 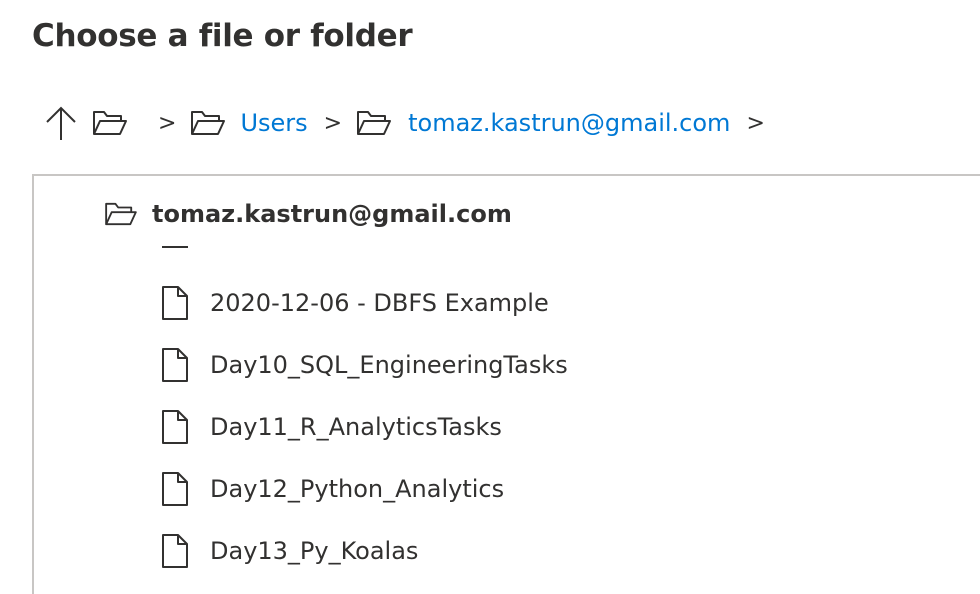 What do you see at coordinates (222, 36) in the screenshot?
I see `dialog-title: Choose a file or folder` at bounding box center [222, 36].